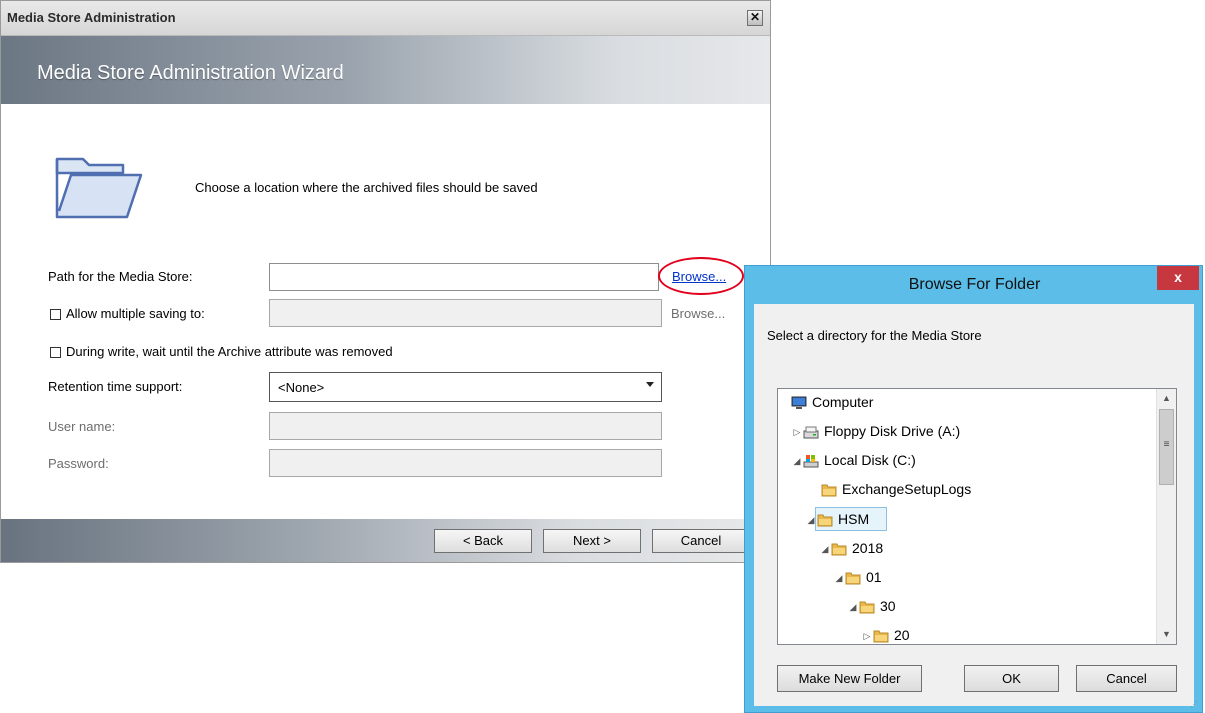 This screenshot has width=1205, height=713. What do you see at coordinates (1166, 398) in the screenshot?
I see `scroll-up-icon: ▲` at bounding box center [1166, 398].